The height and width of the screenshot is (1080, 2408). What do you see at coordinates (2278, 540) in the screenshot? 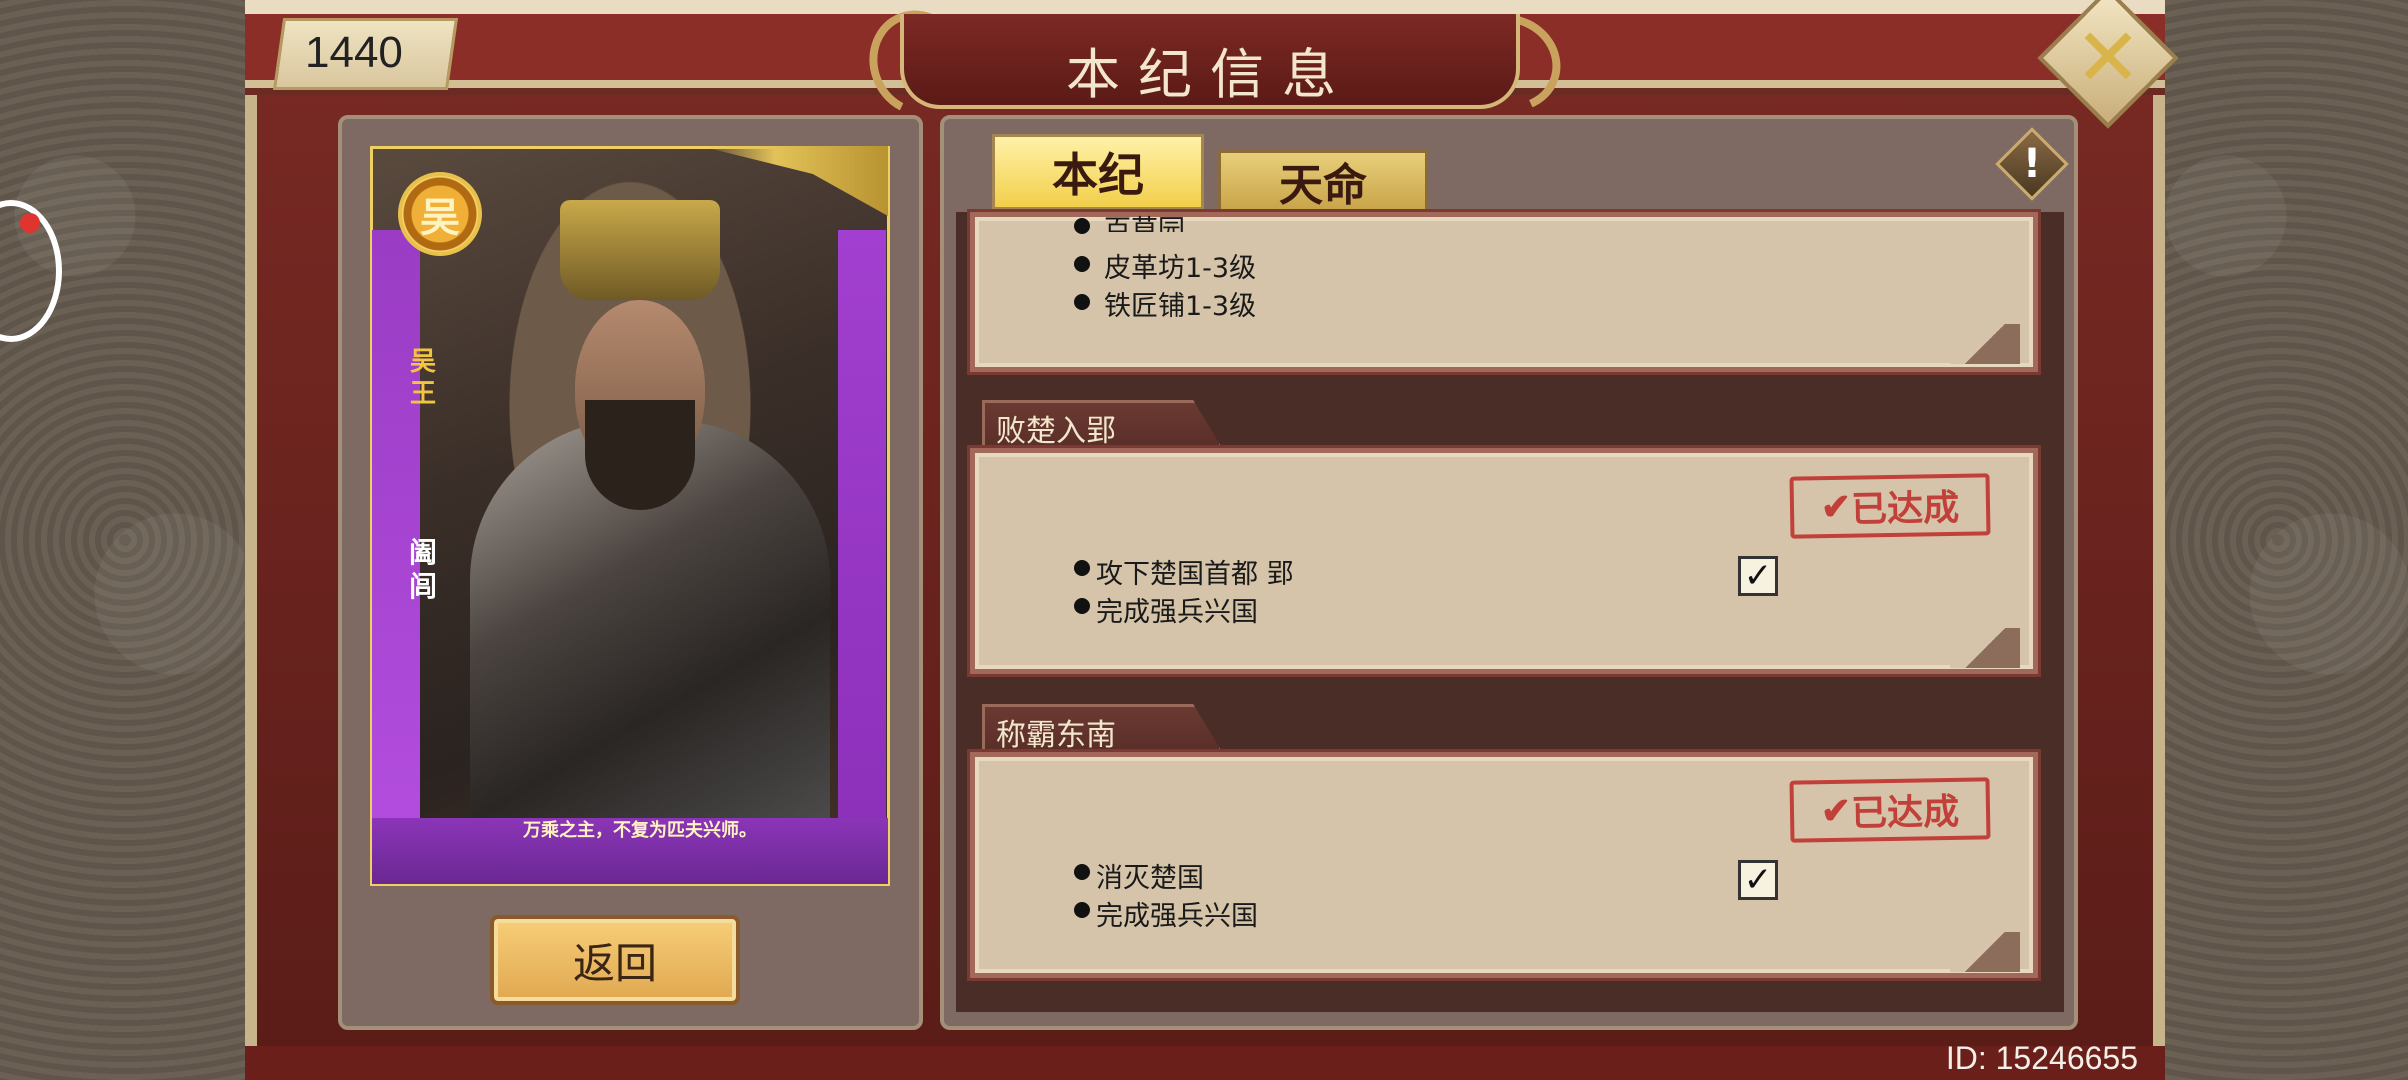
I see `side-background-right` at bounding box center [2278, 540].